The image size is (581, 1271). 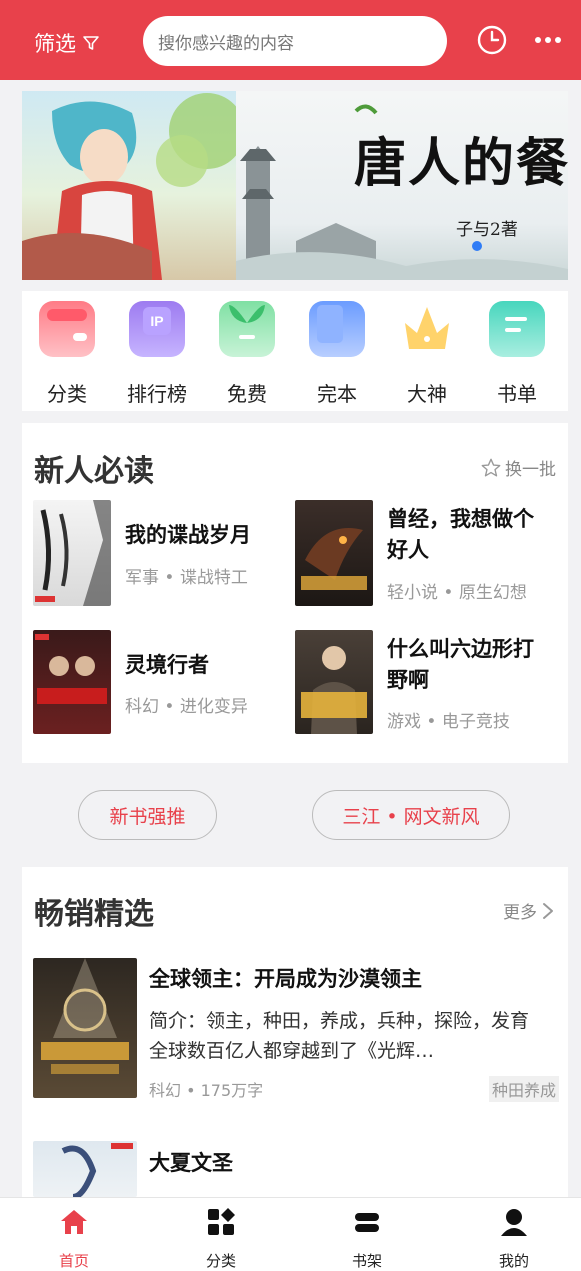 I want to click on refresh-button: 换一批, so click(x=518, y=467).